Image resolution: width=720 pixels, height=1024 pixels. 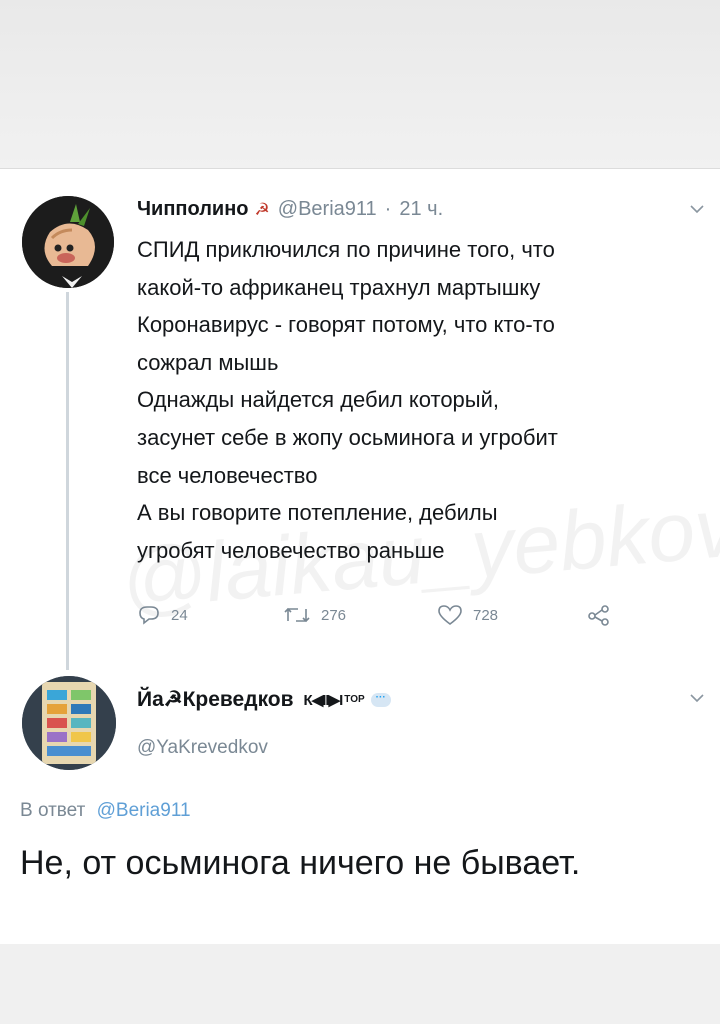 I want to click on author-name: Чипполино, so click(x=193, y=209).